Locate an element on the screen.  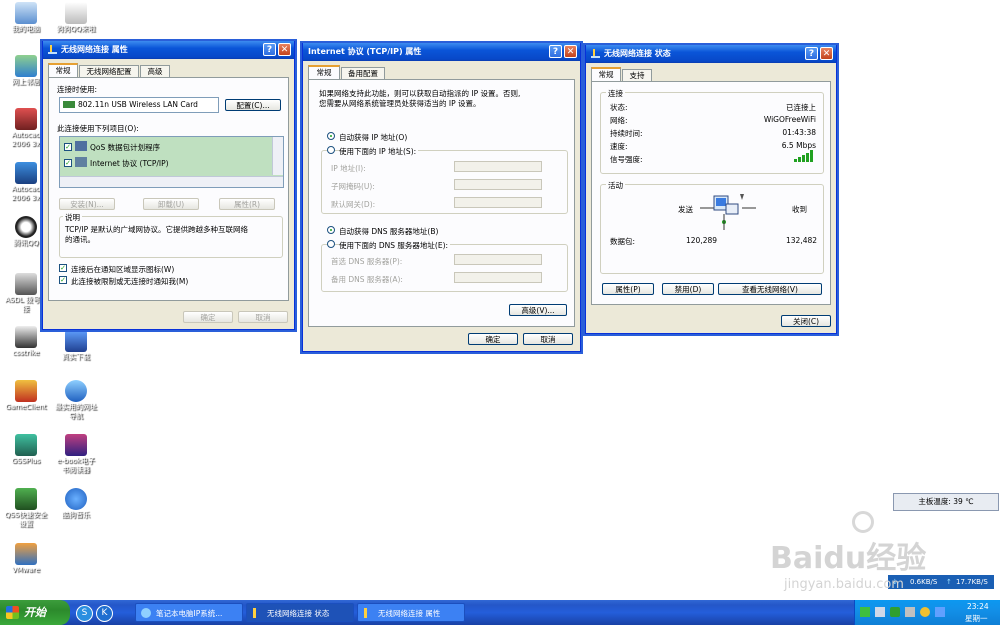
ie-icon is located at coordinates (76, 391).